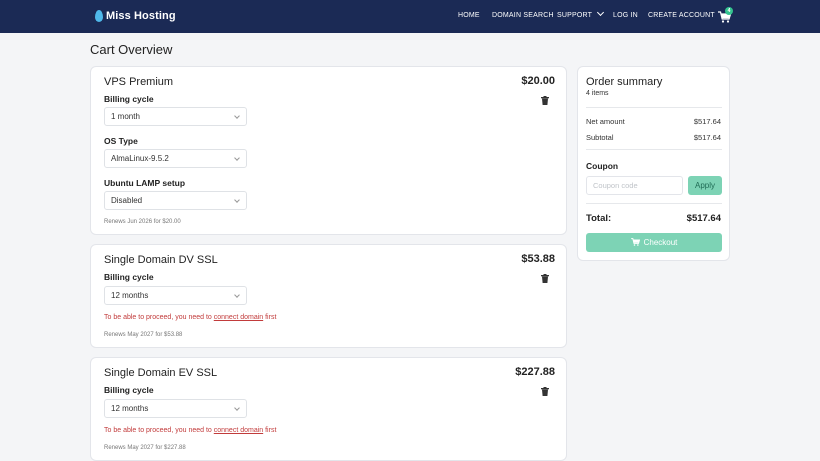 Image resolution: width=820 pixels, height=461 pixels. Describe the element at coordinates (141, 16) in the screenshot. I see `brand-name: Miss Hosting` at that location.